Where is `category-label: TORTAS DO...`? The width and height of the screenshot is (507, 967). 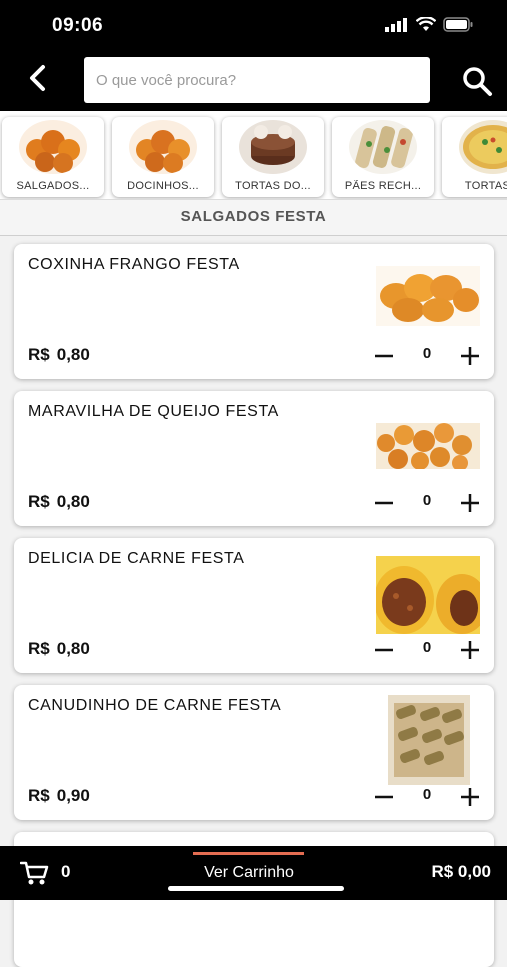
category-label: TORTAS DO... is located at coordinates (273, 186).